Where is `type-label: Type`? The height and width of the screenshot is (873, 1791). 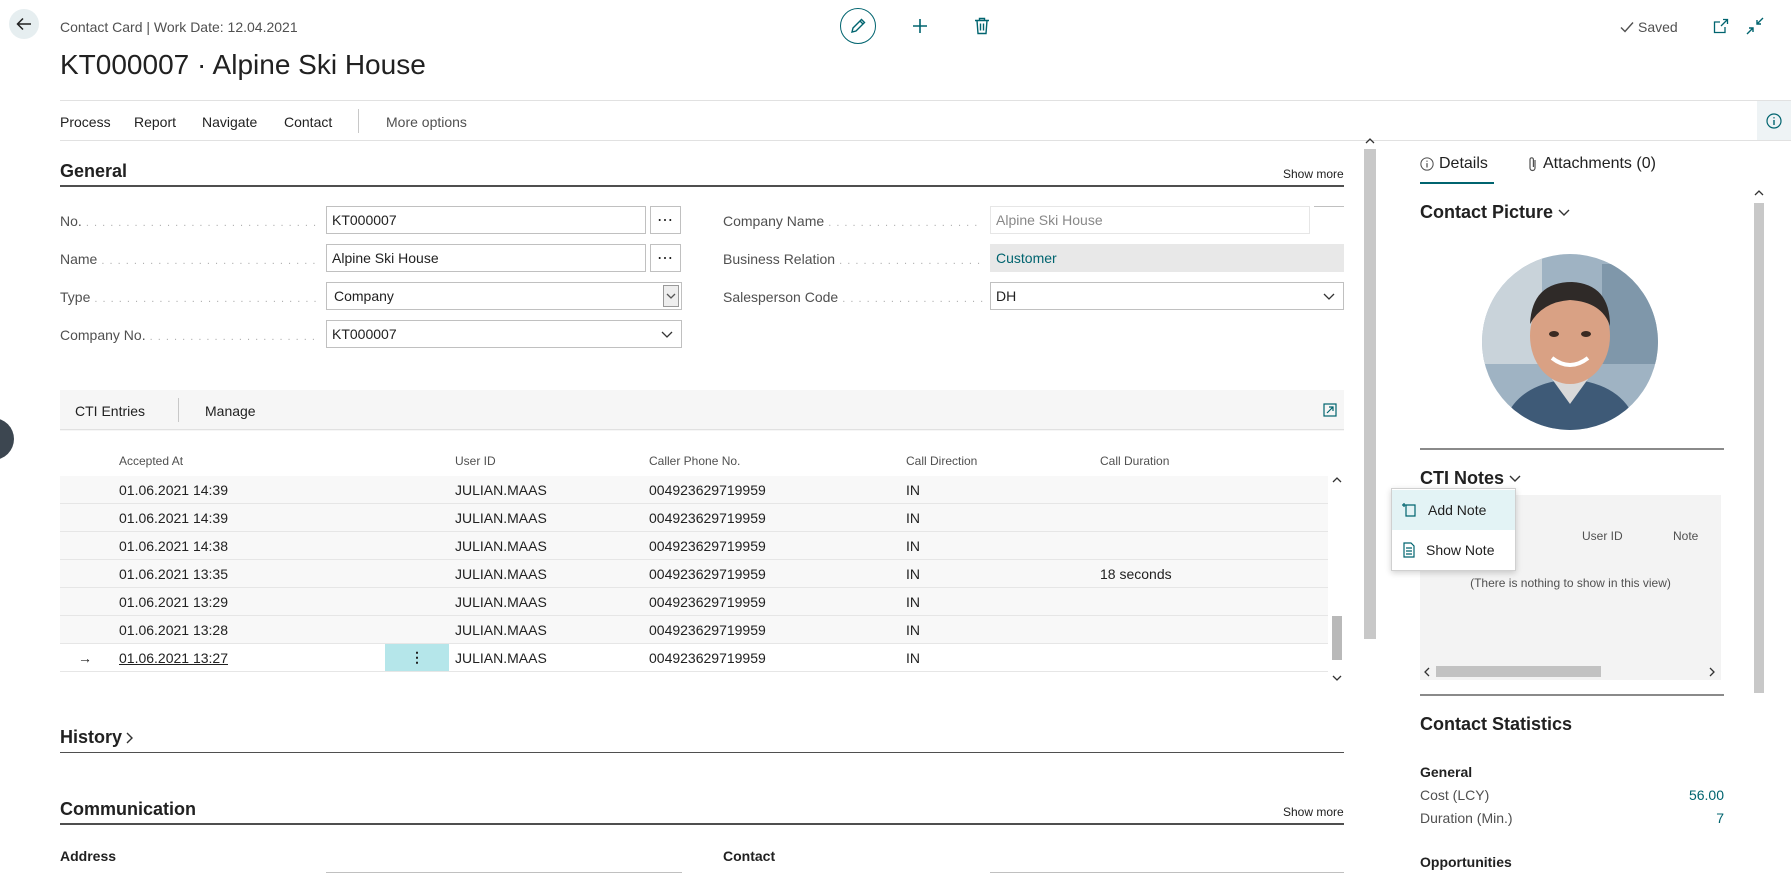
type-label: Type is located at coordinates (190, 297).